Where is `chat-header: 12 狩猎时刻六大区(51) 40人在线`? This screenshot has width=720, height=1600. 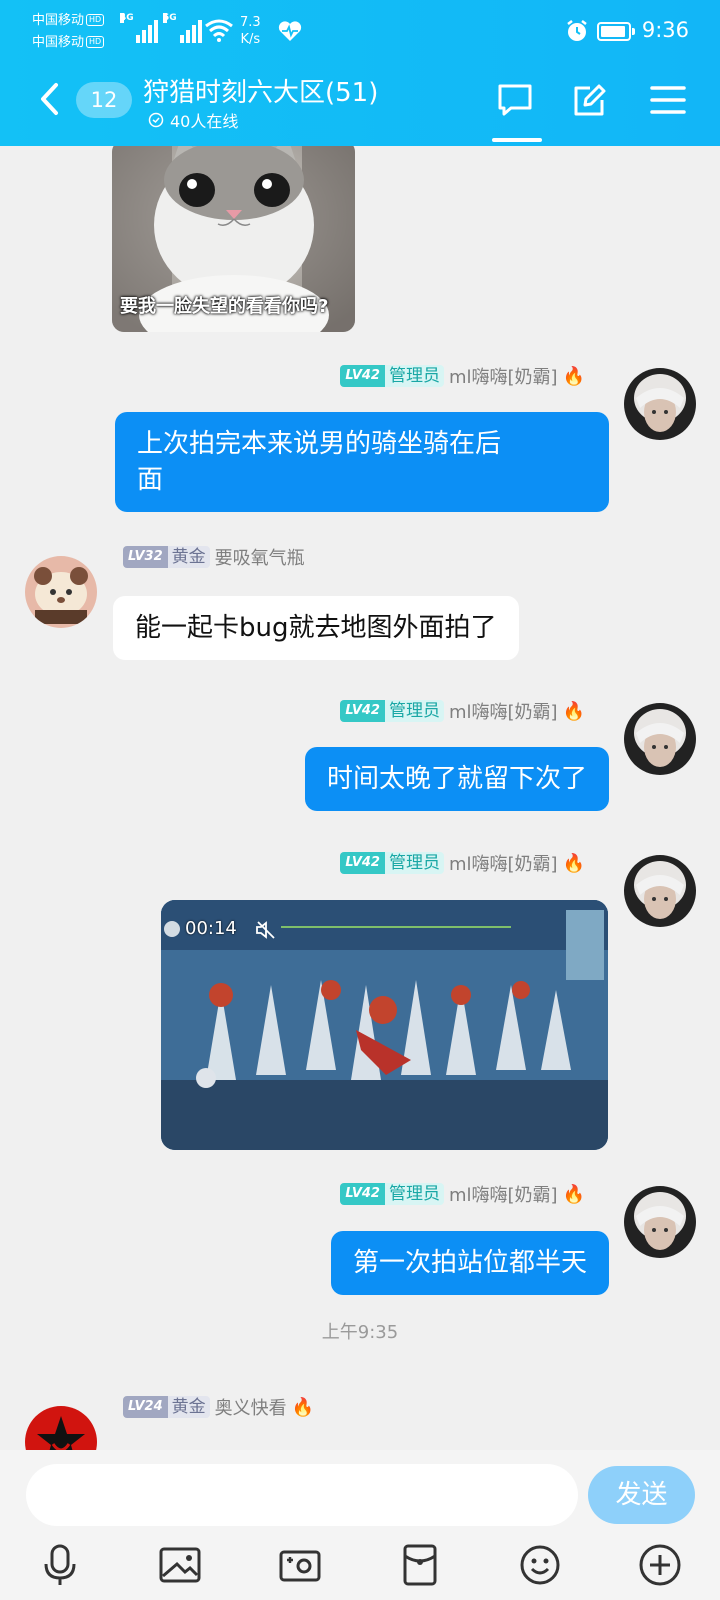
chat-header: 12 狩猎时刻六大区(51) 40人在线 is located at coordinates (360, 103).